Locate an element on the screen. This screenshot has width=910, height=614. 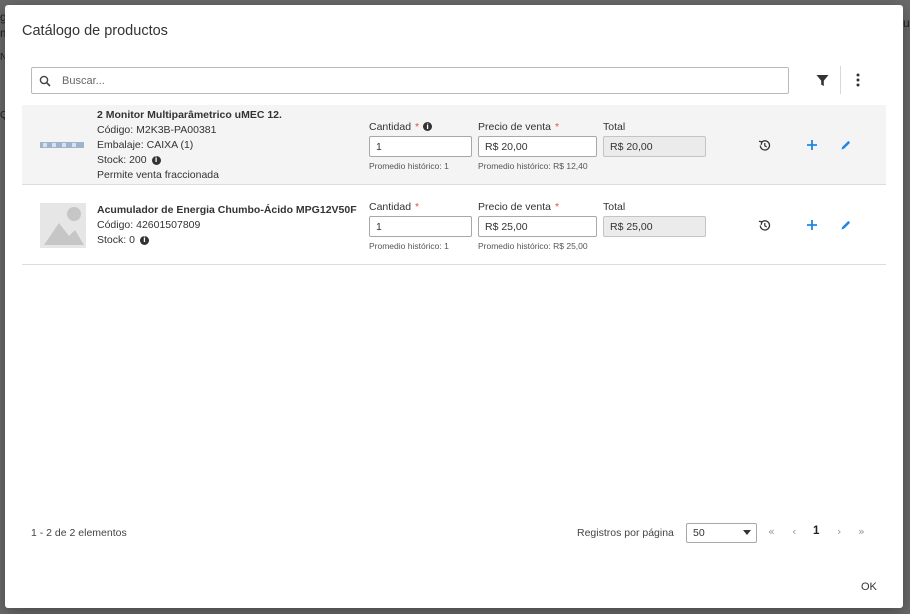
product-packaging: Embalaje: CAIXA (1) is located at coordinates (145, 145).